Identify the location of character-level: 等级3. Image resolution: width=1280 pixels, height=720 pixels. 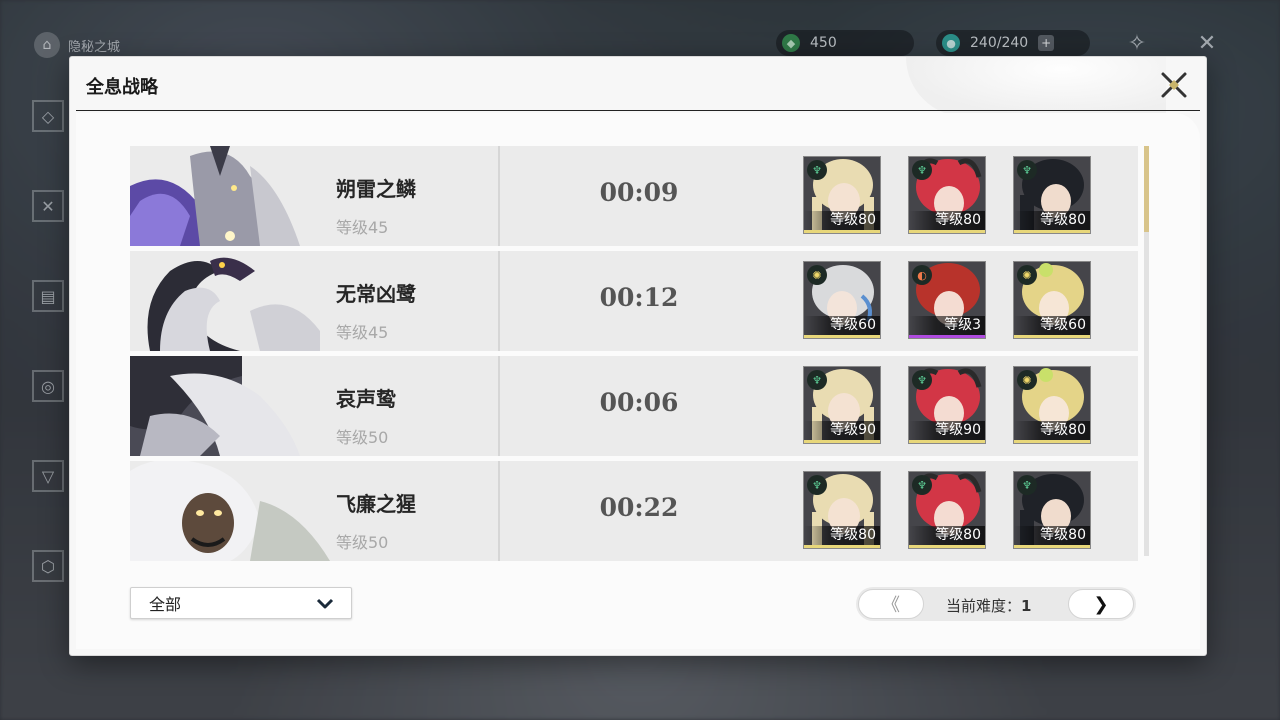
(947, 325).